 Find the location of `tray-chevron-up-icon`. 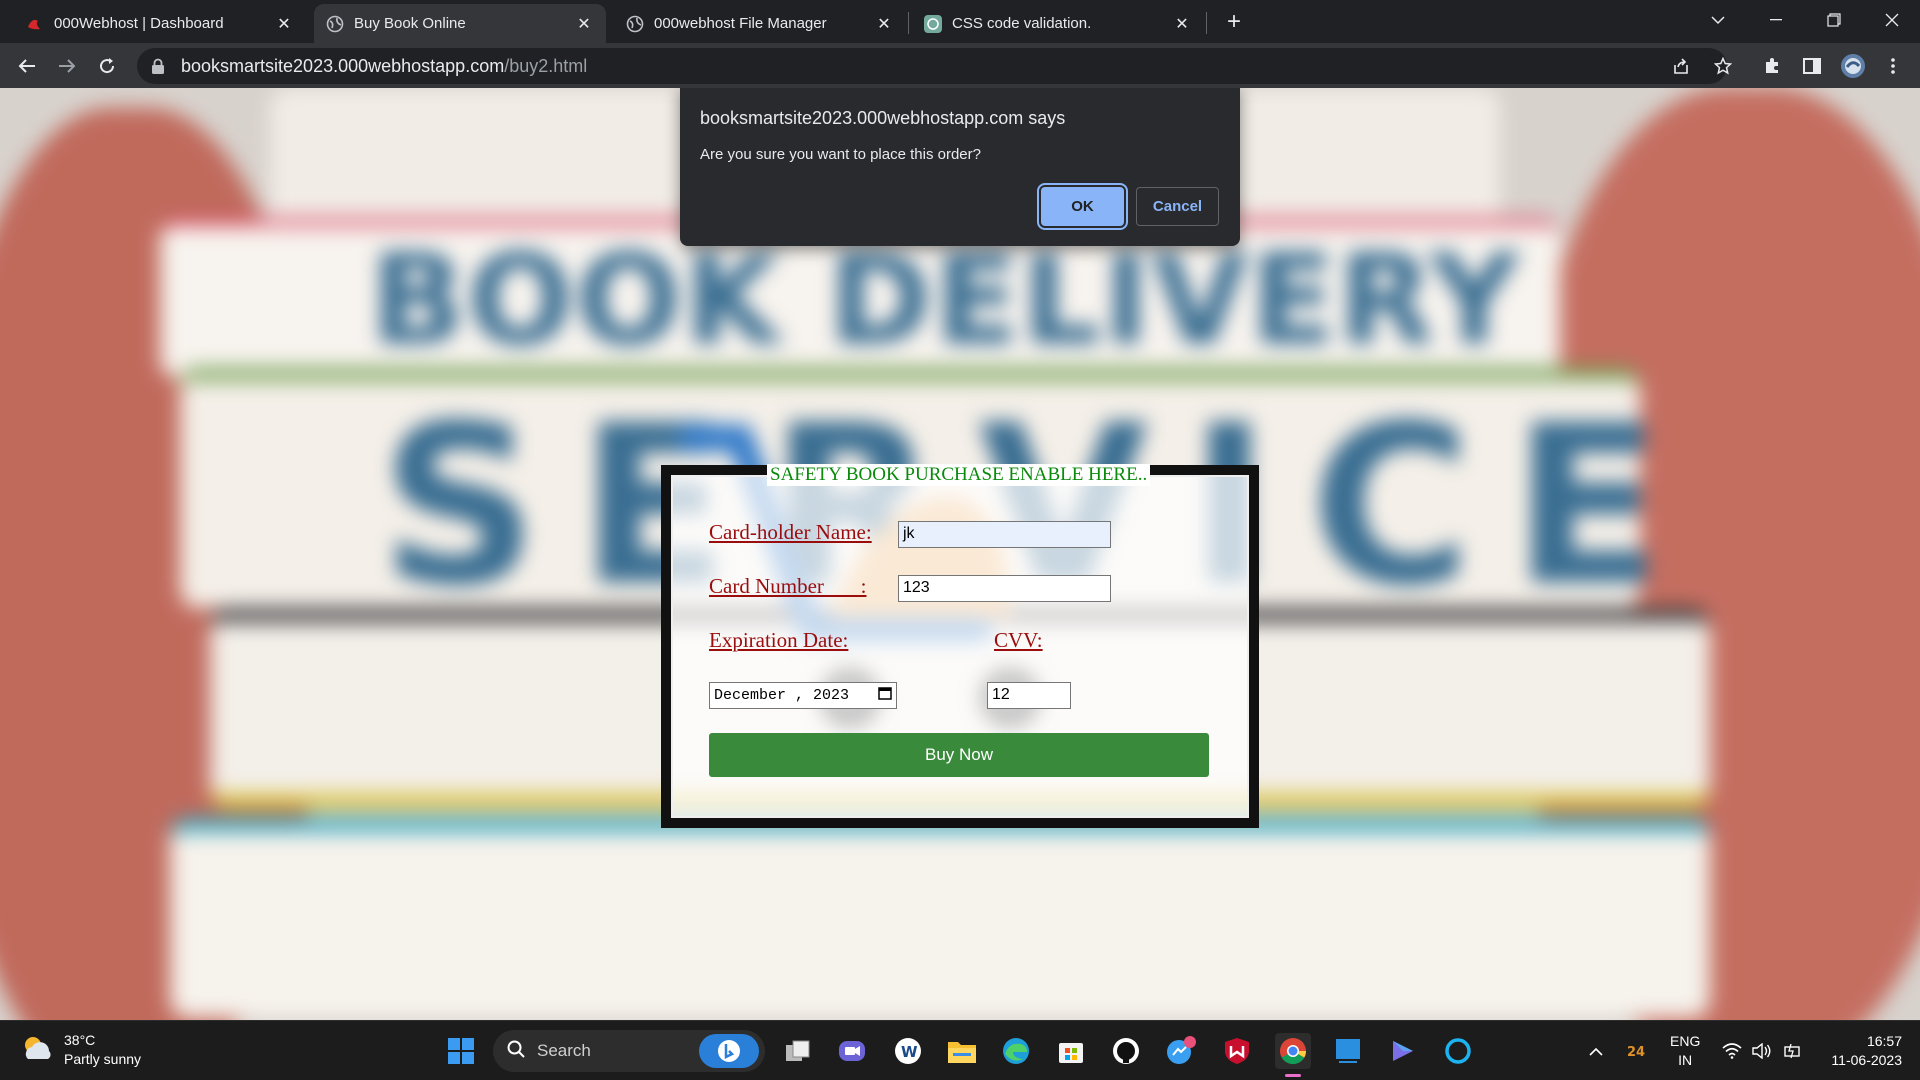

tray-chevron-up-icon is located at coordinates (1596, 1051).